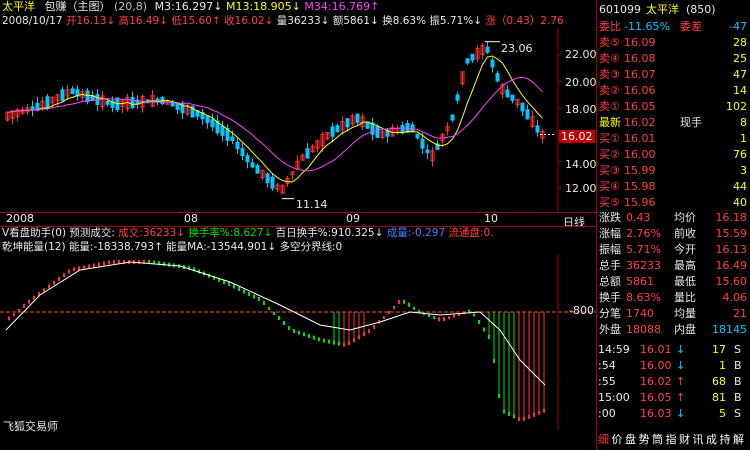 The height and width of the screenshot is (450, 750). Describe the element at coordinates (673, 59) in the screenshot. I see `sell-row: 卖④ 16.08 25` at that location.